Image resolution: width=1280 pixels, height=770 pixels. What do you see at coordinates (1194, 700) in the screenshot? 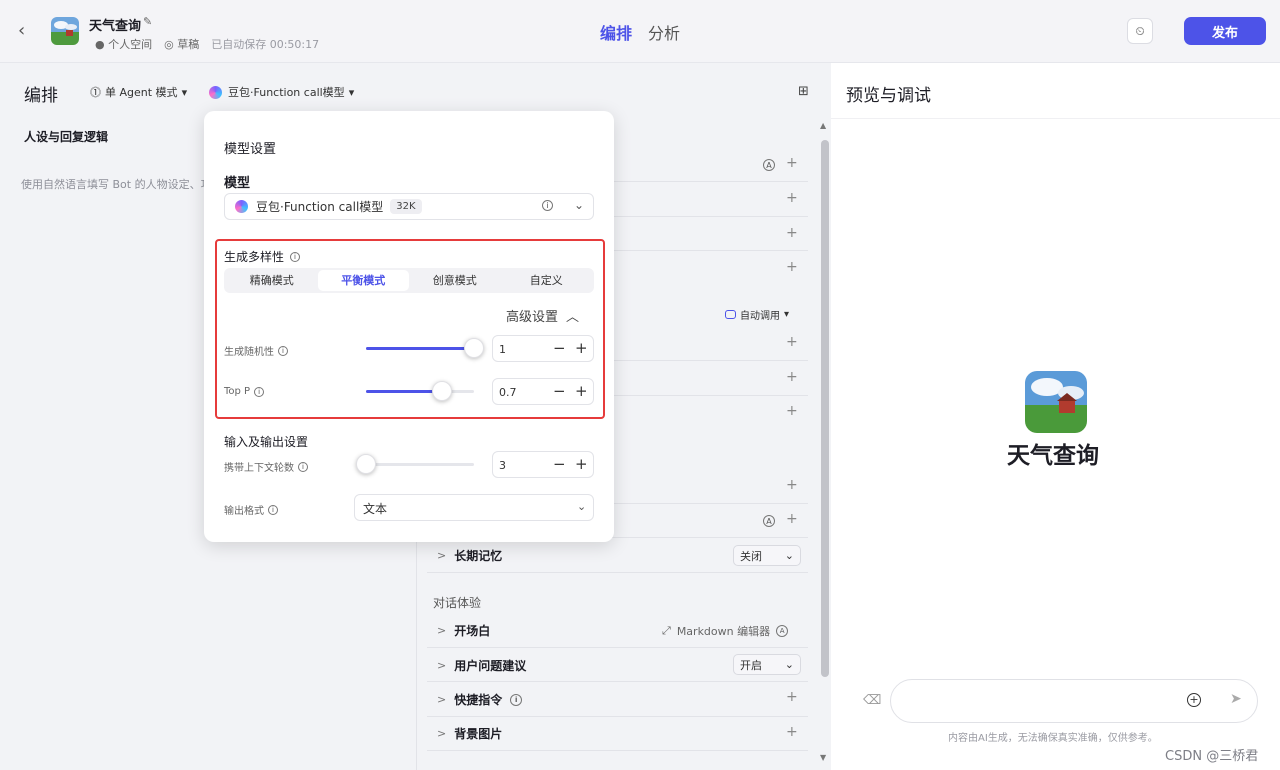
I see `add-attachment-icon: +` at bounding box center [1194, 700].